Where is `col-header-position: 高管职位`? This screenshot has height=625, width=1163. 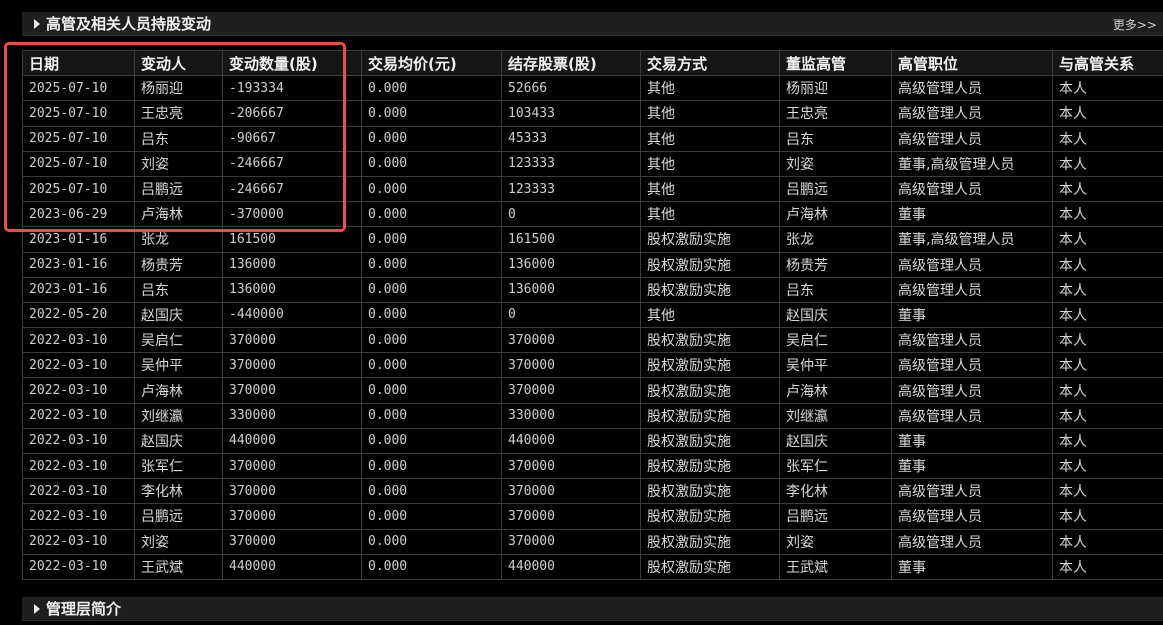 col-header-position: 高管职位 is located at coordinates (972, 63).